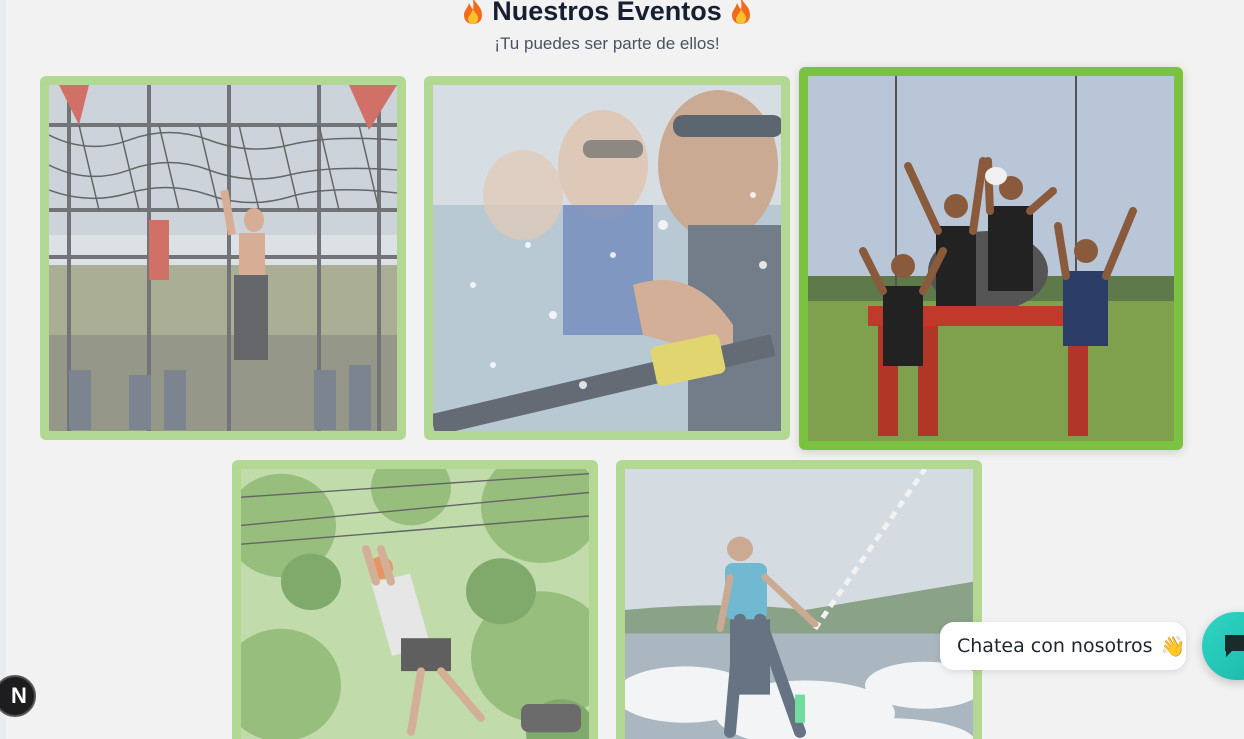 The width and height of the screenshot is (1244, 739). I want to click on chat-open-button, so click(1223, 646).